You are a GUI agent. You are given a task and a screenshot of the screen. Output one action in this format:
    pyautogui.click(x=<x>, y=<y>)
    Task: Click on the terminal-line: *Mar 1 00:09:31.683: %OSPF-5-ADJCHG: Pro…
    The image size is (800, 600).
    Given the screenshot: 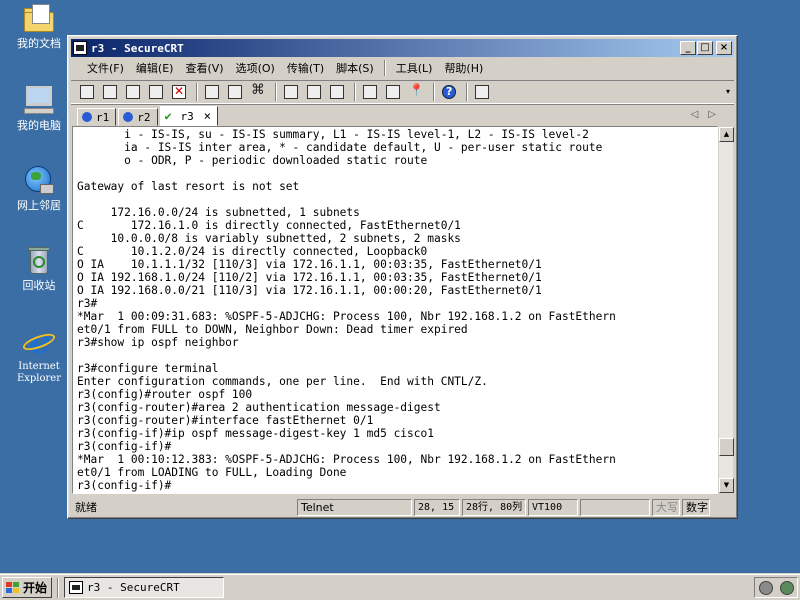 What is the action you would take?
    pyautogui.click(x=346, y=316)
    